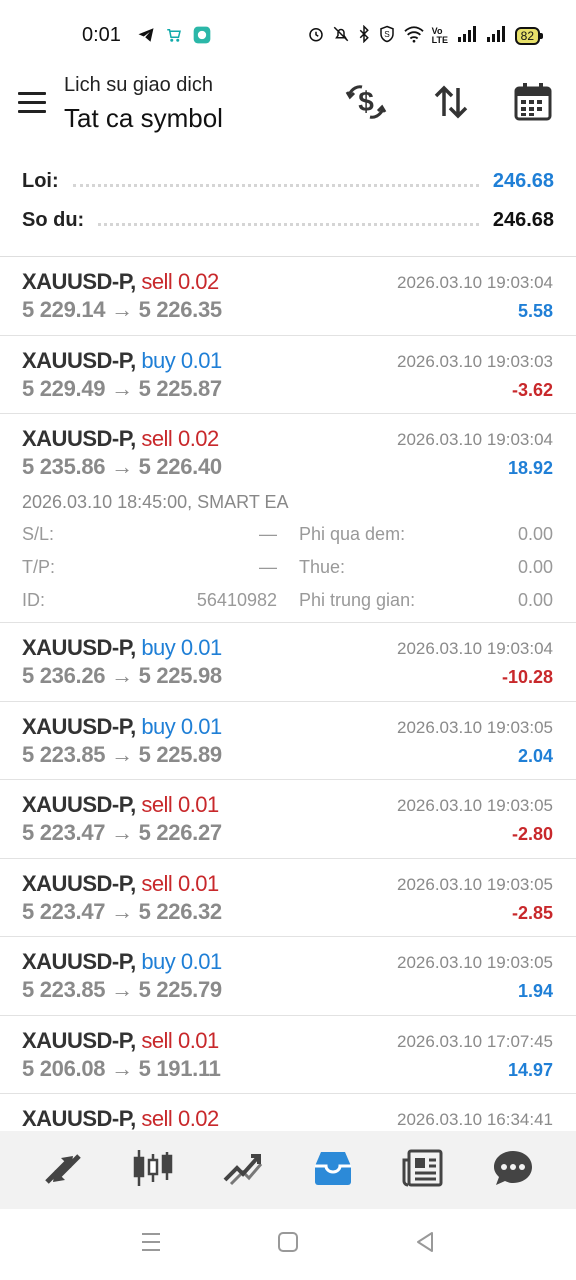 The width and height of the screenshot is (576, 1280). Describe the element at coordinates (439, 35) in the screenshot. I see `volte-label: Vo LTE` at that location.